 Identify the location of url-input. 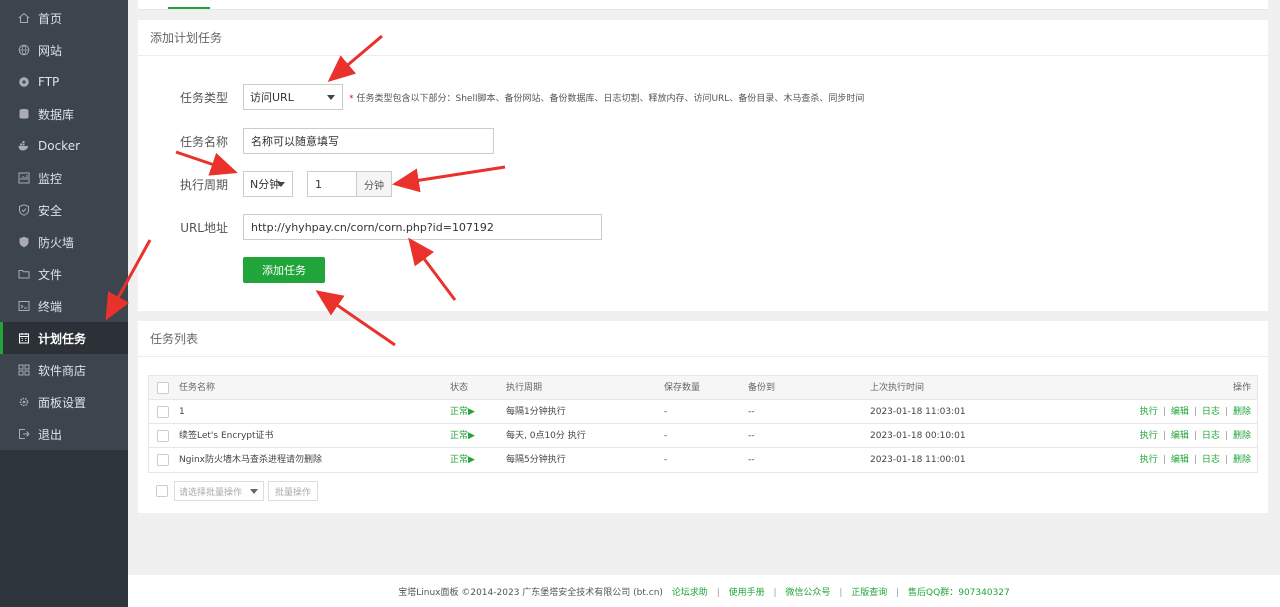
(422, 227).